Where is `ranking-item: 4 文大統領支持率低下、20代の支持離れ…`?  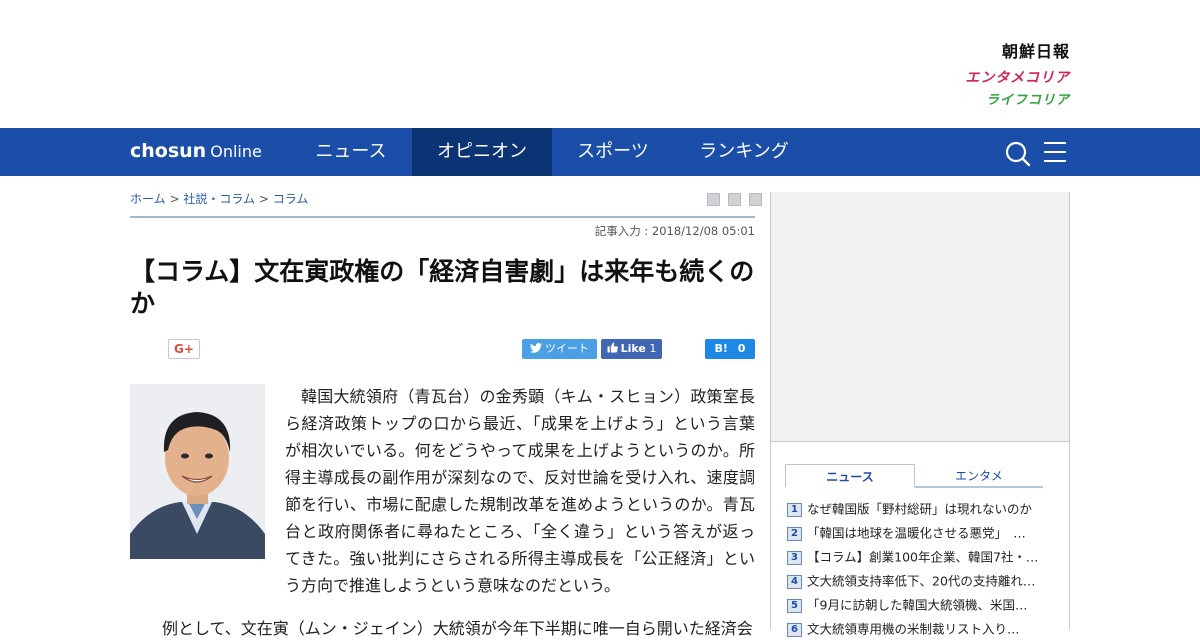
ranking-item: 4 文大統領支持率低下、20代の支持離れ… is located at coordinates (922, 582).